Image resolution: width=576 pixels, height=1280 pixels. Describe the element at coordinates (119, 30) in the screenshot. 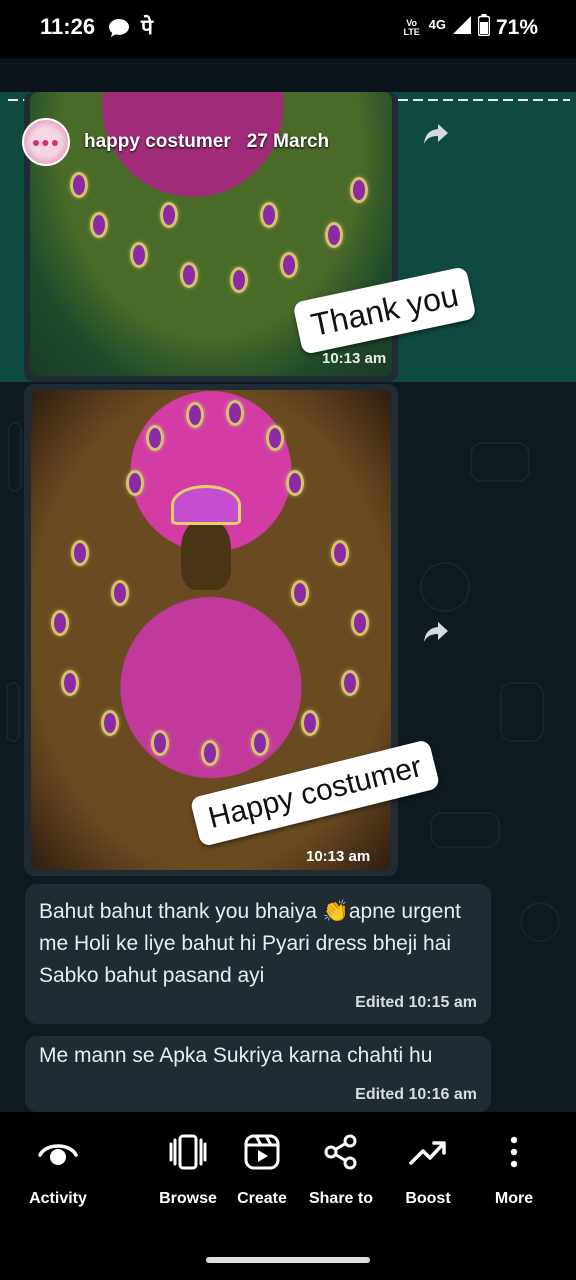

I see `chat-bubble-icon` at that location.